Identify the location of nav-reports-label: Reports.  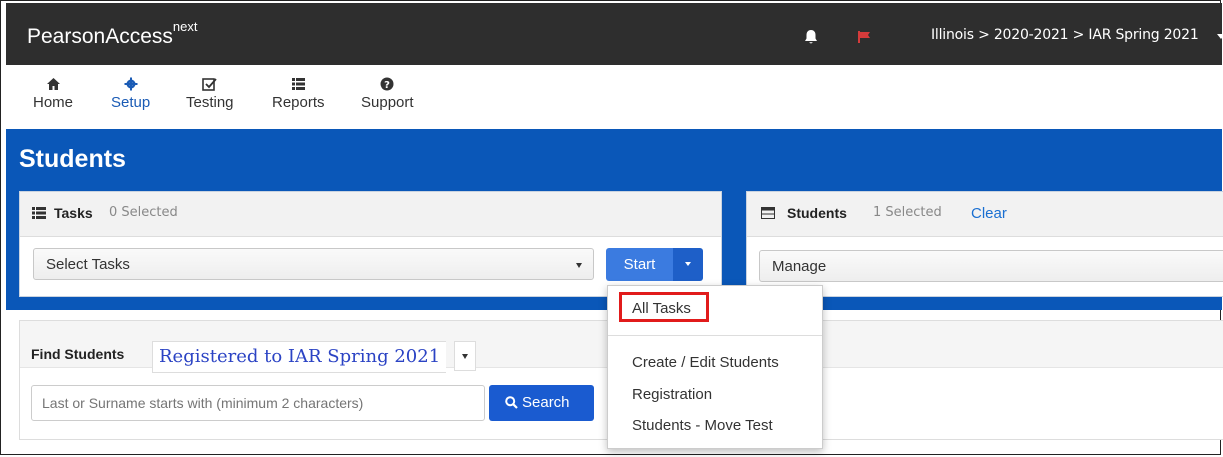
(298, 102).